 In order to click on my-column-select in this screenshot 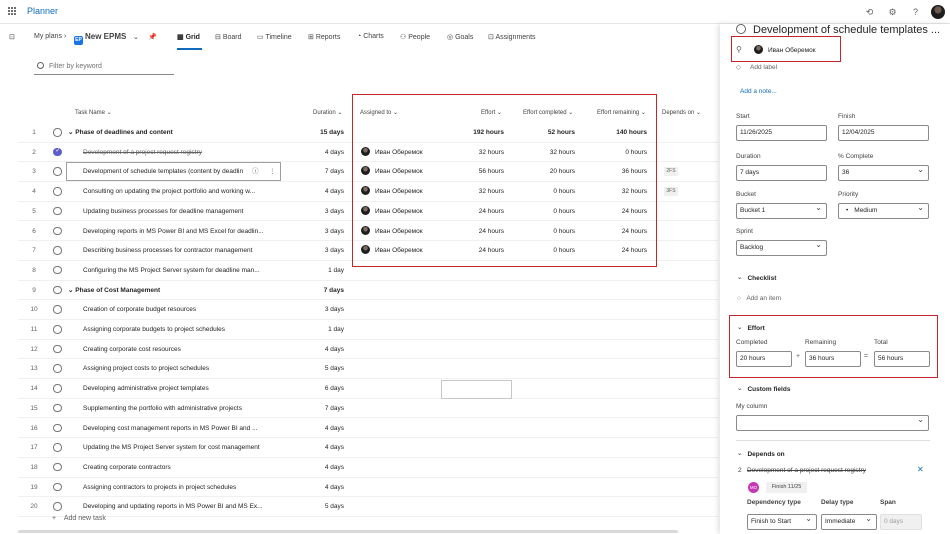, I will do `click(832, 422)`.